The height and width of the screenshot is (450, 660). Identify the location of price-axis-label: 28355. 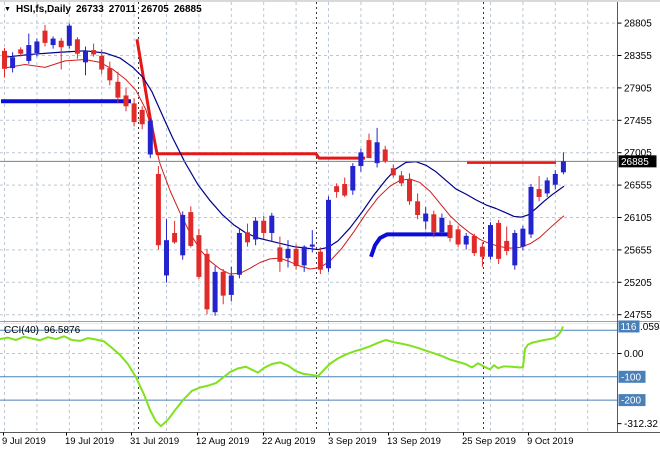
(638, 56).